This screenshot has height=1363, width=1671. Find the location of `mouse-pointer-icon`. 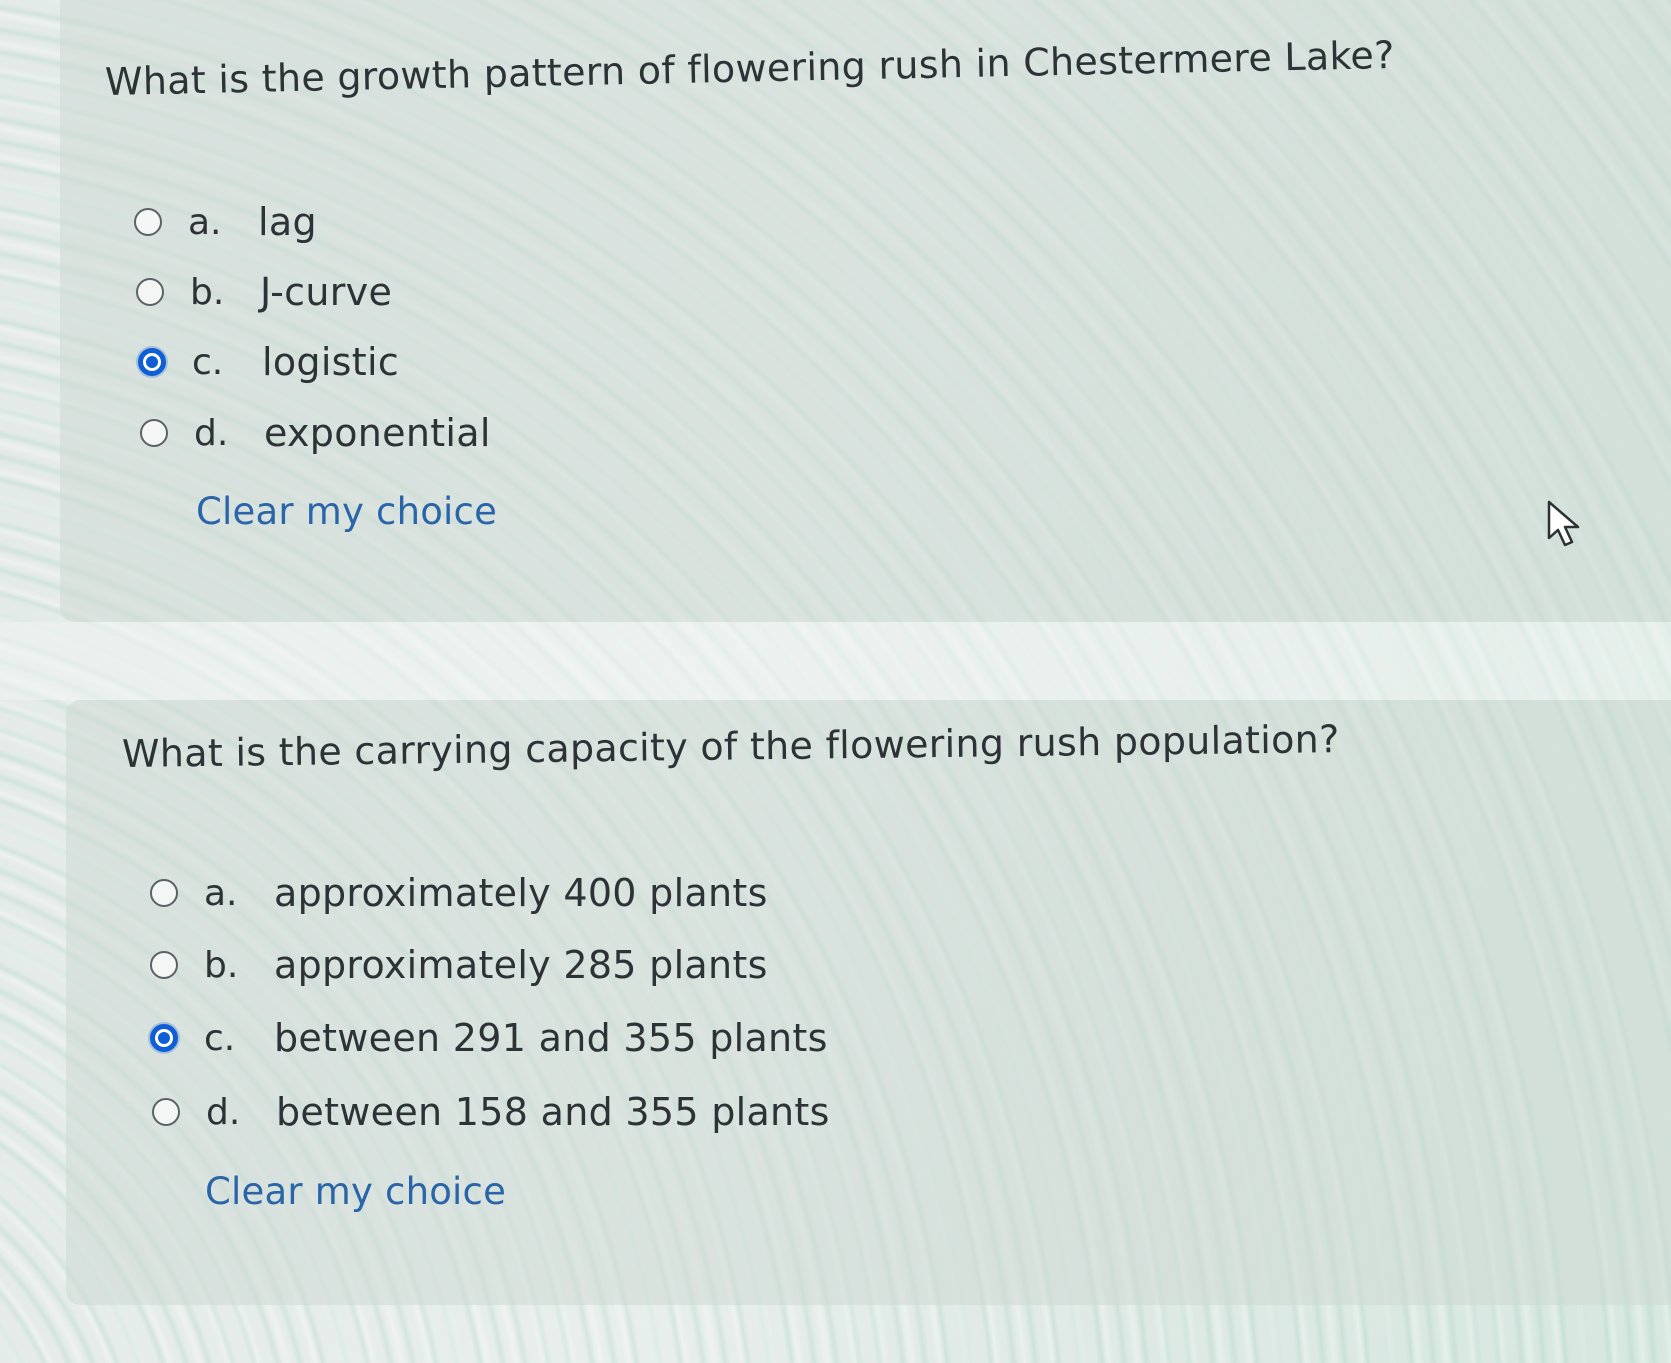

mouse-pointer-icon is located at coordinates (1563, 523).